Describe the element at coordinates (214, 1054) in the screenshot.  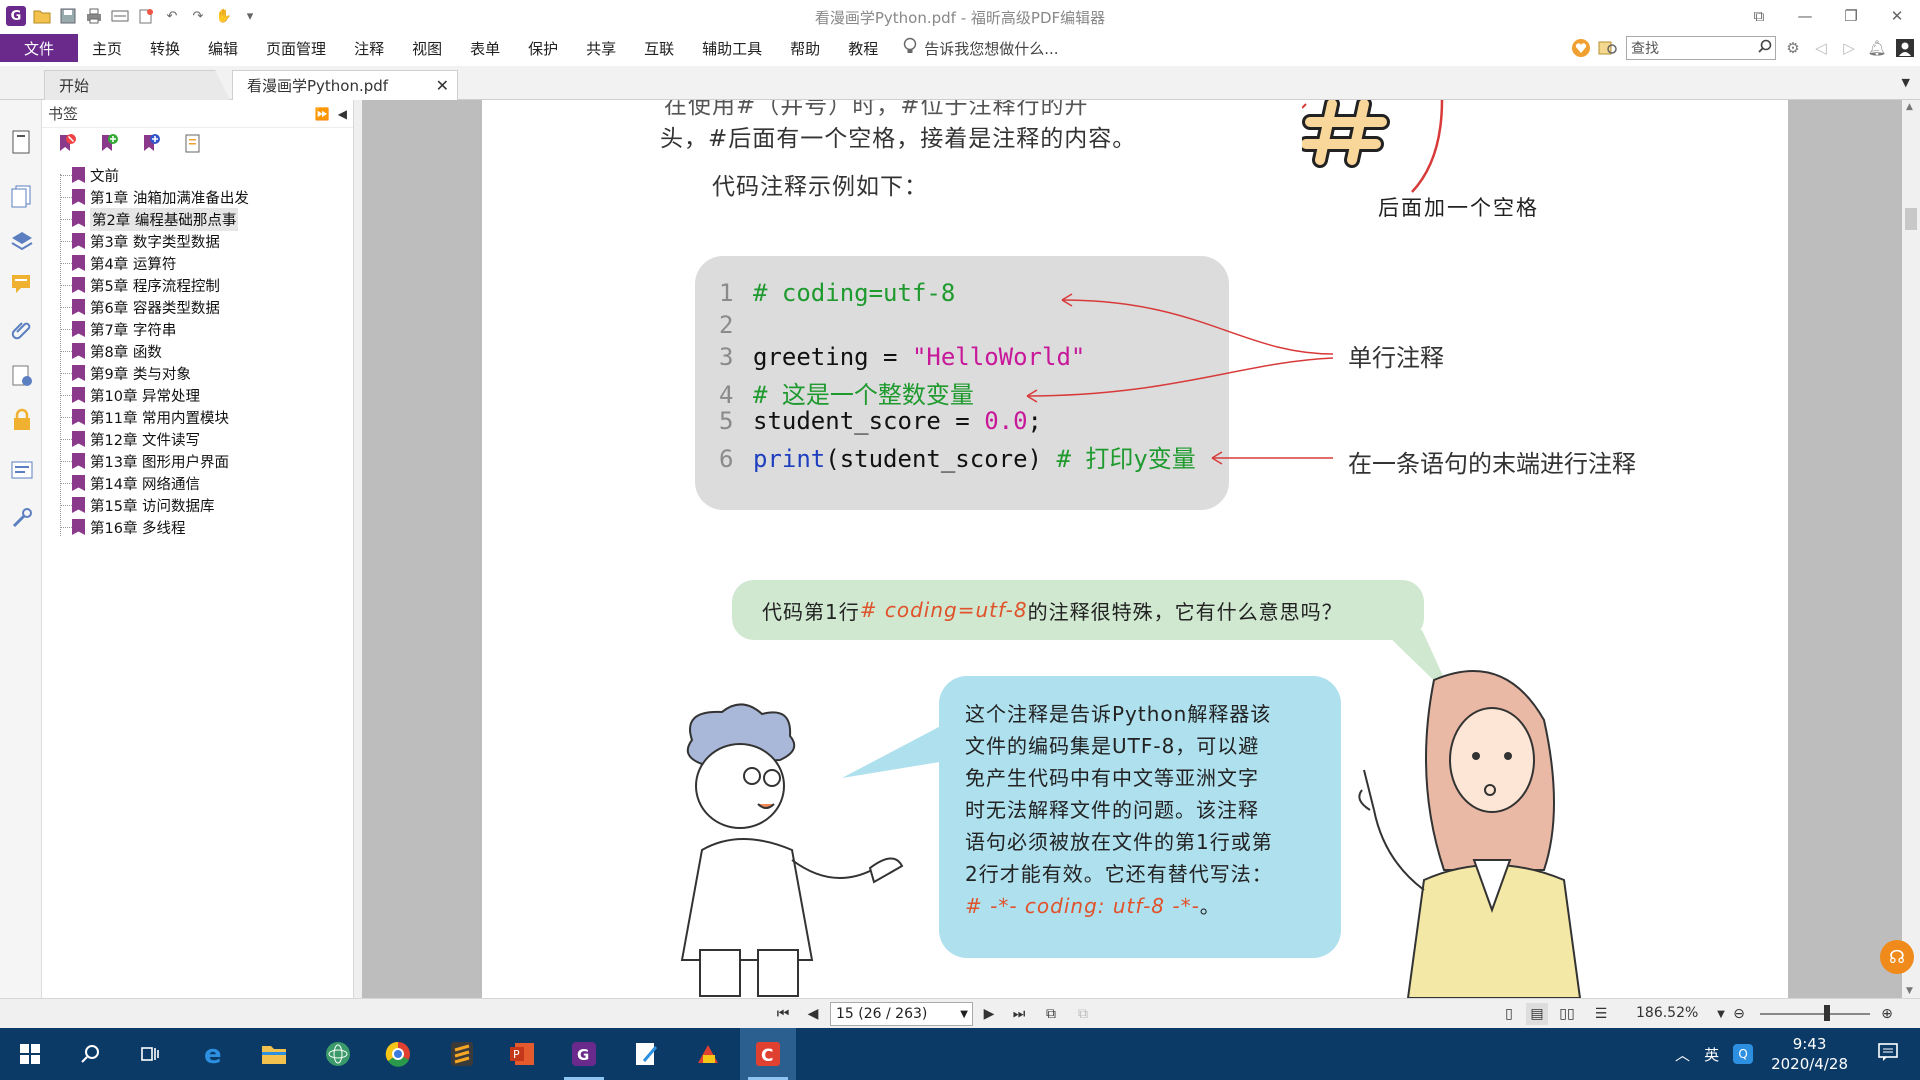
I see `edge-browser-icon: e` at that location.